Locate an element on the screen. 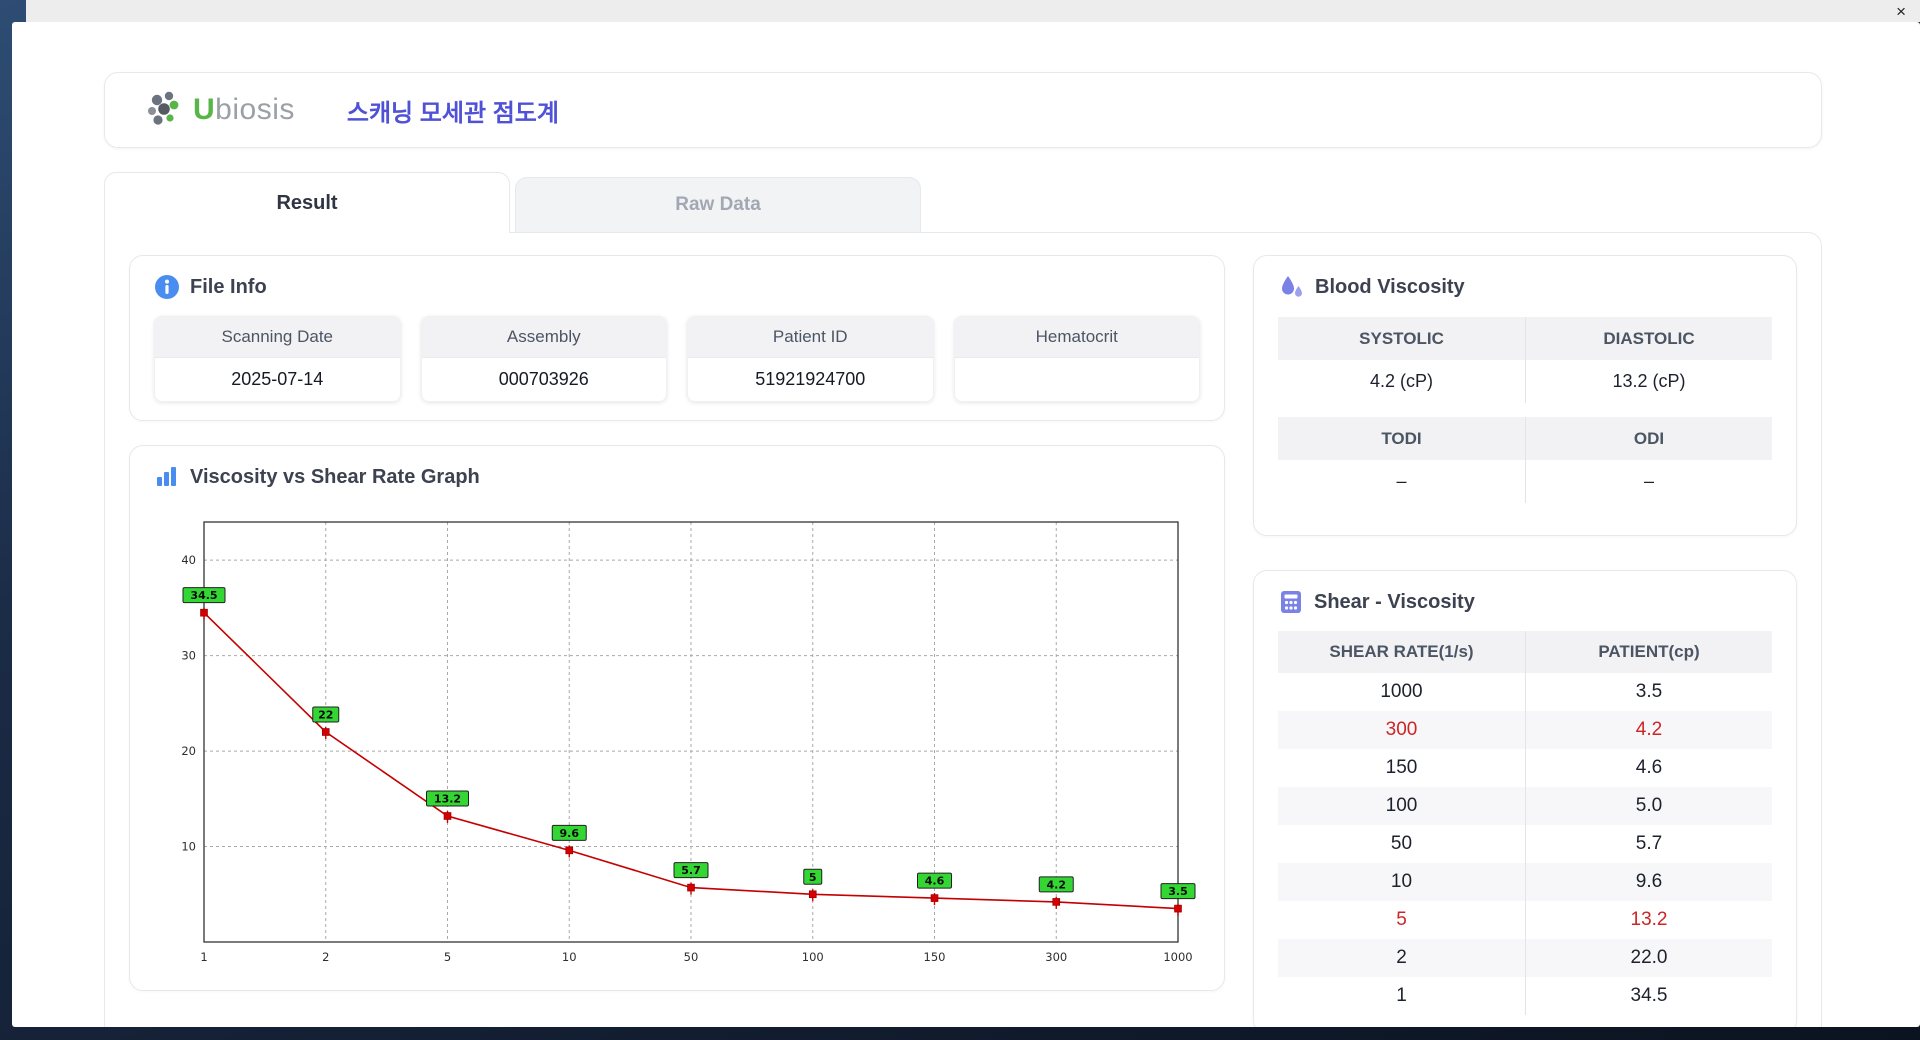  blood-viscosity-title: Blood Viscosity is located at coordinates (1390, 287).